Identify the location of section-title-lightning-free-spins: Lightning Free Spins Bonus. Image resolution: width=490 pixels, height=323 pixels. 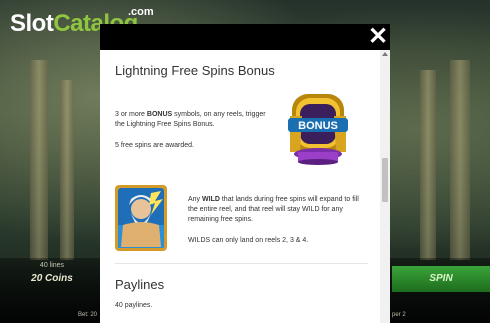
(195, 70).